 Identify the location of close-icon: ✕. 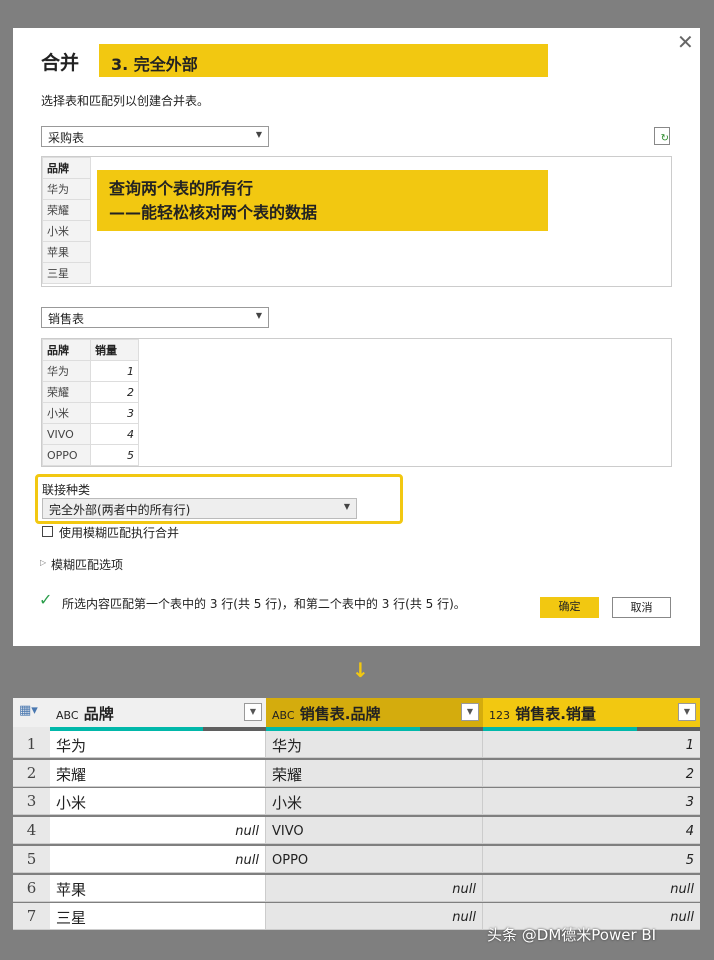
(685, 42).